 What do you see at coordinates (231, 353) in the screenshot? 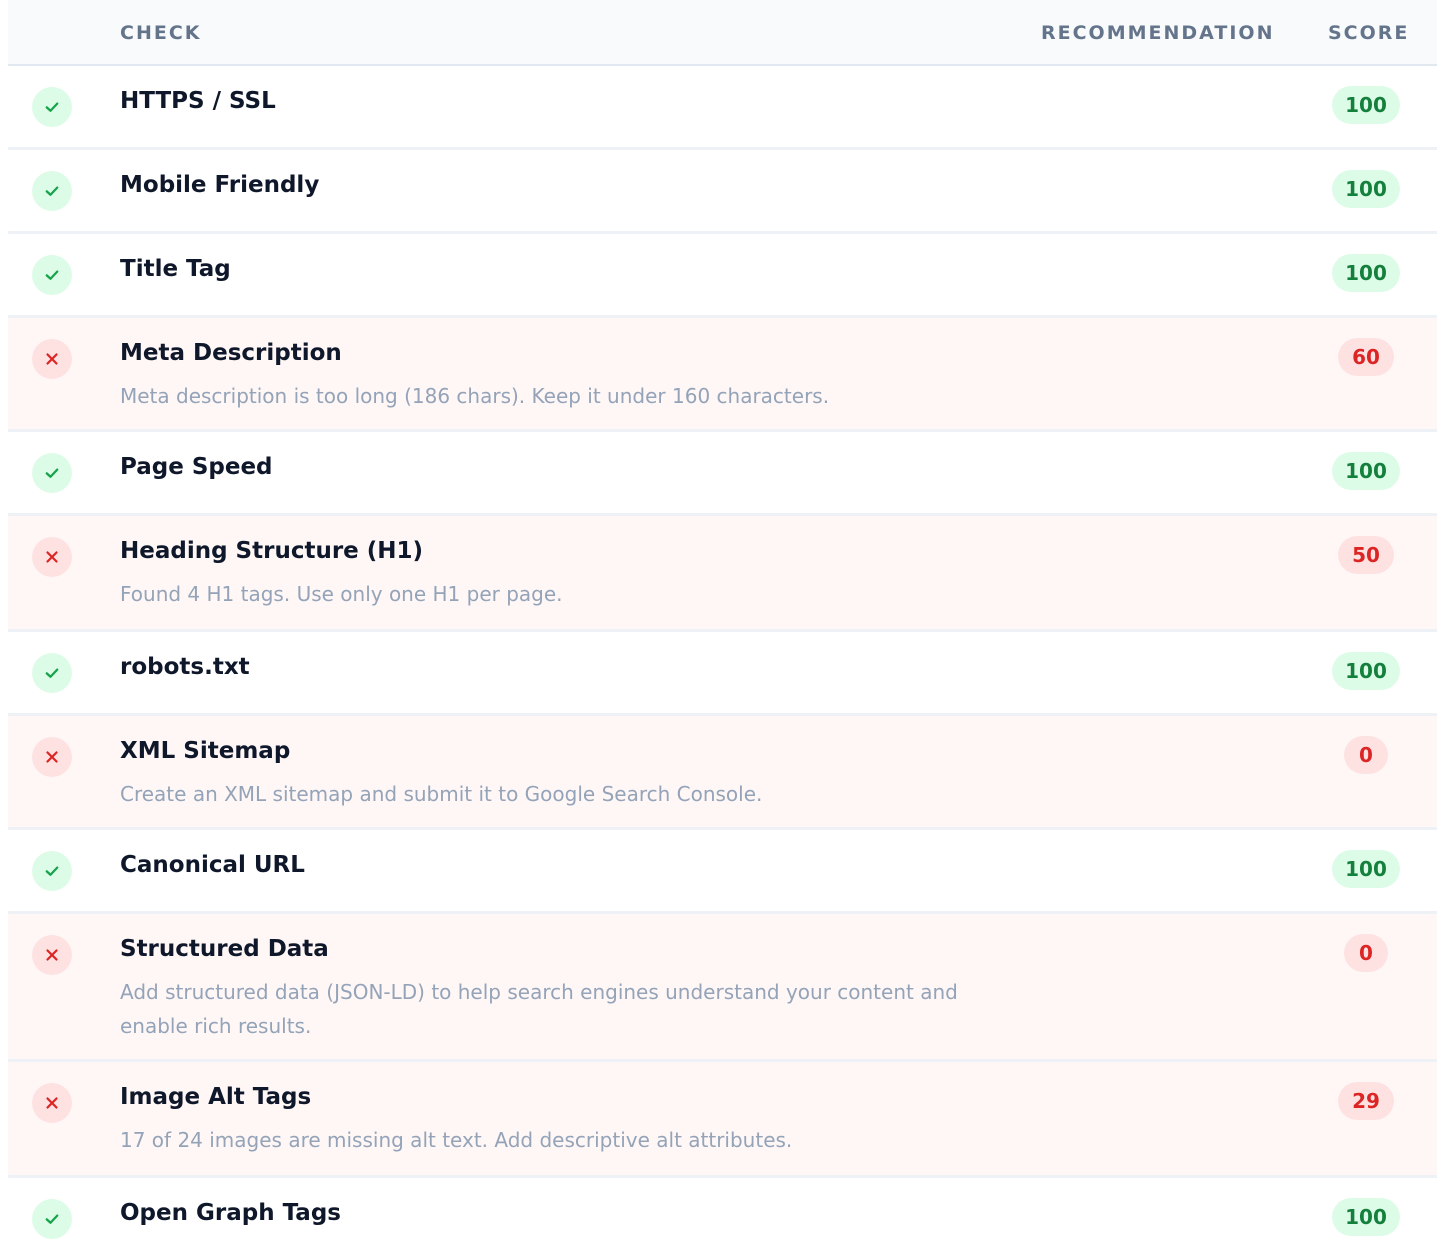
I see `check-name: Meta Description` at bounding box center [231, 353].